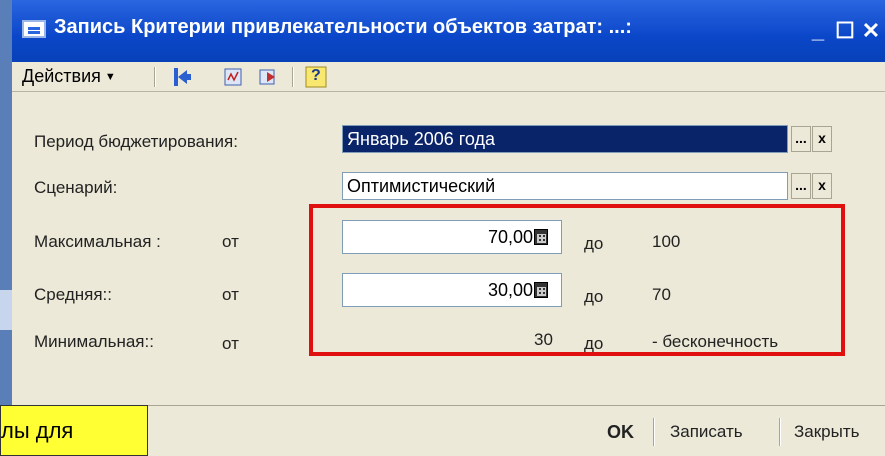 This screenshot has width=885, height=456. I want to click on refresh-icon, so click(268, 77).